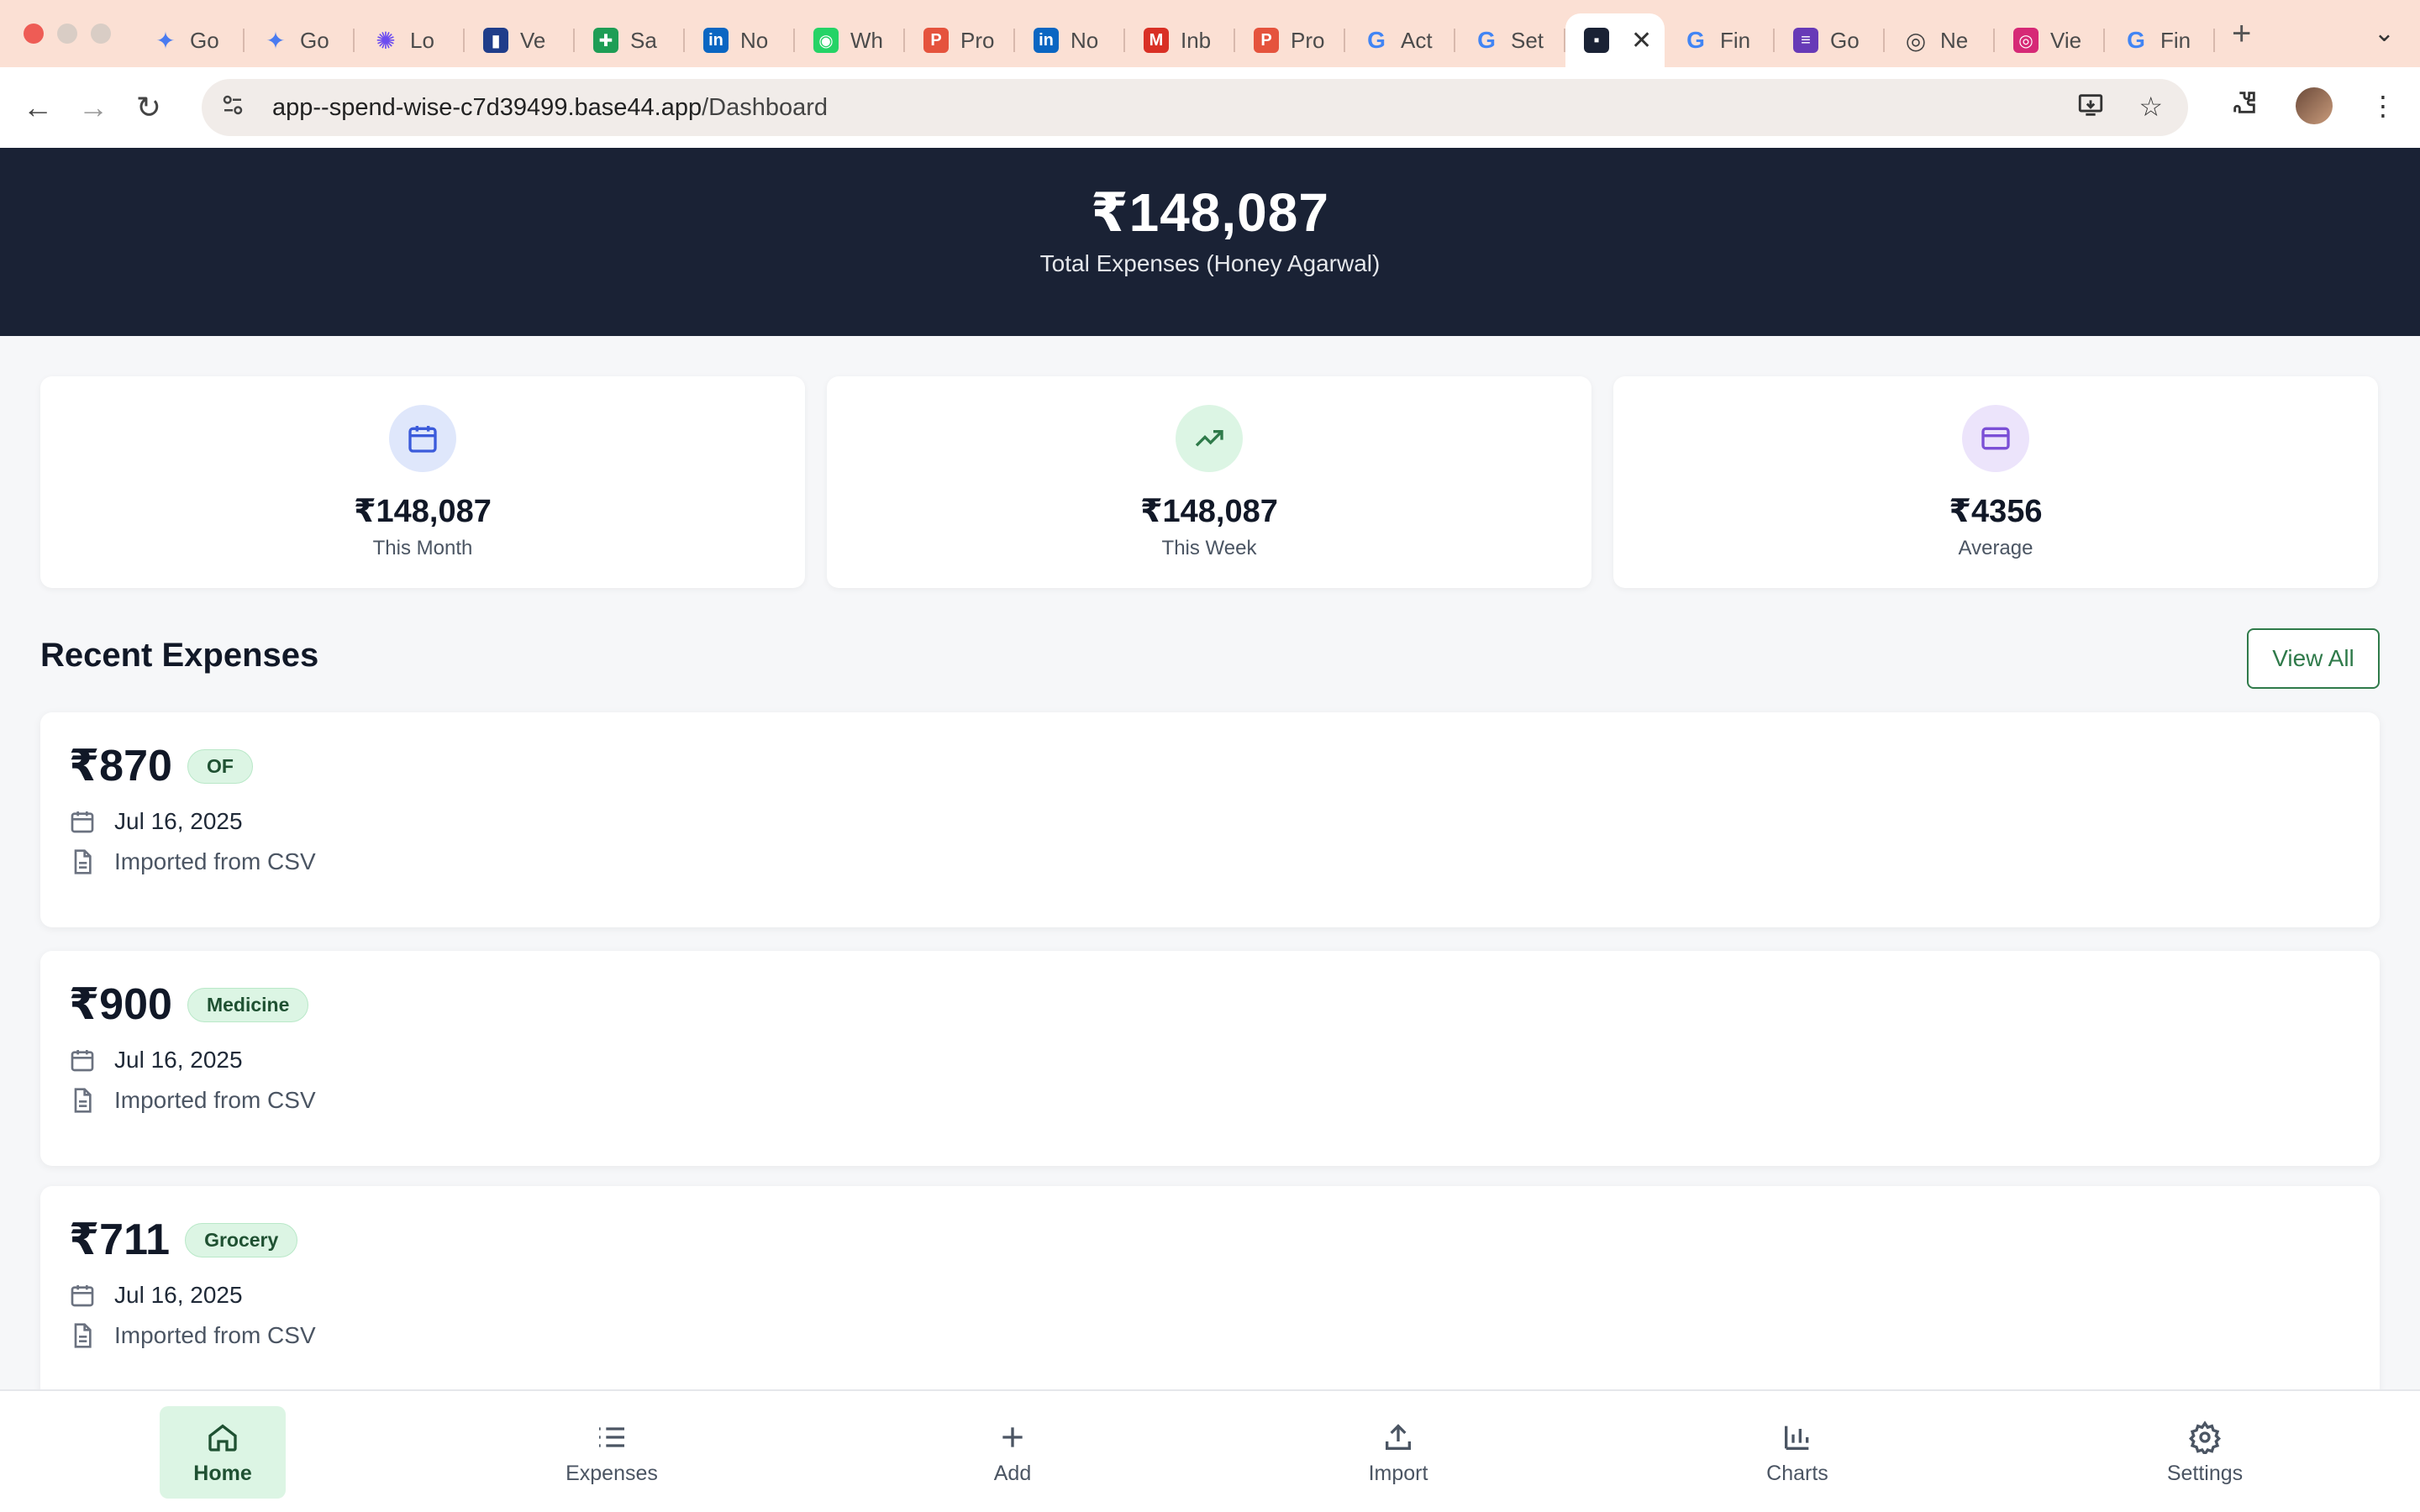  I want to click on vercel-doc-icon: ▮, so click(496, 40).